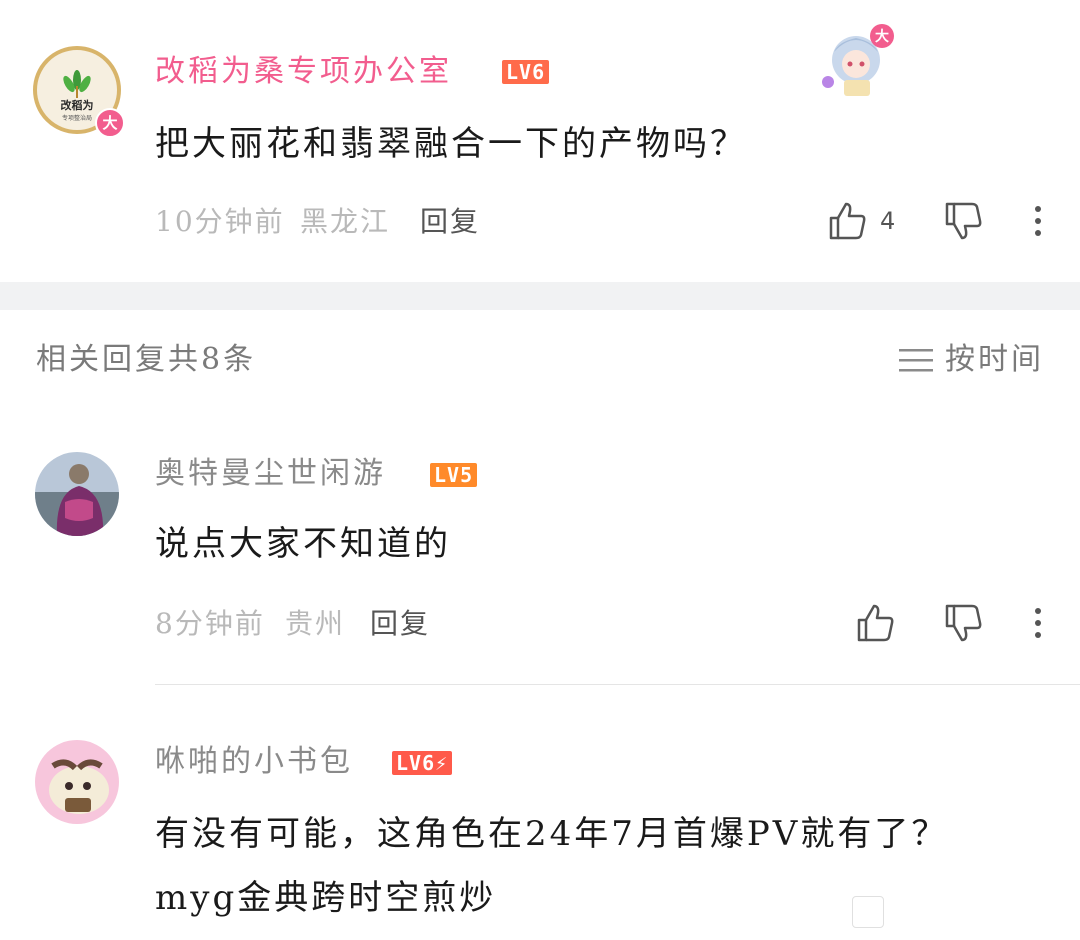  What do you see at coordinates (526, 72) in the screenshot?
I see `level-badge: LV6` at bounding box center [526, 72].